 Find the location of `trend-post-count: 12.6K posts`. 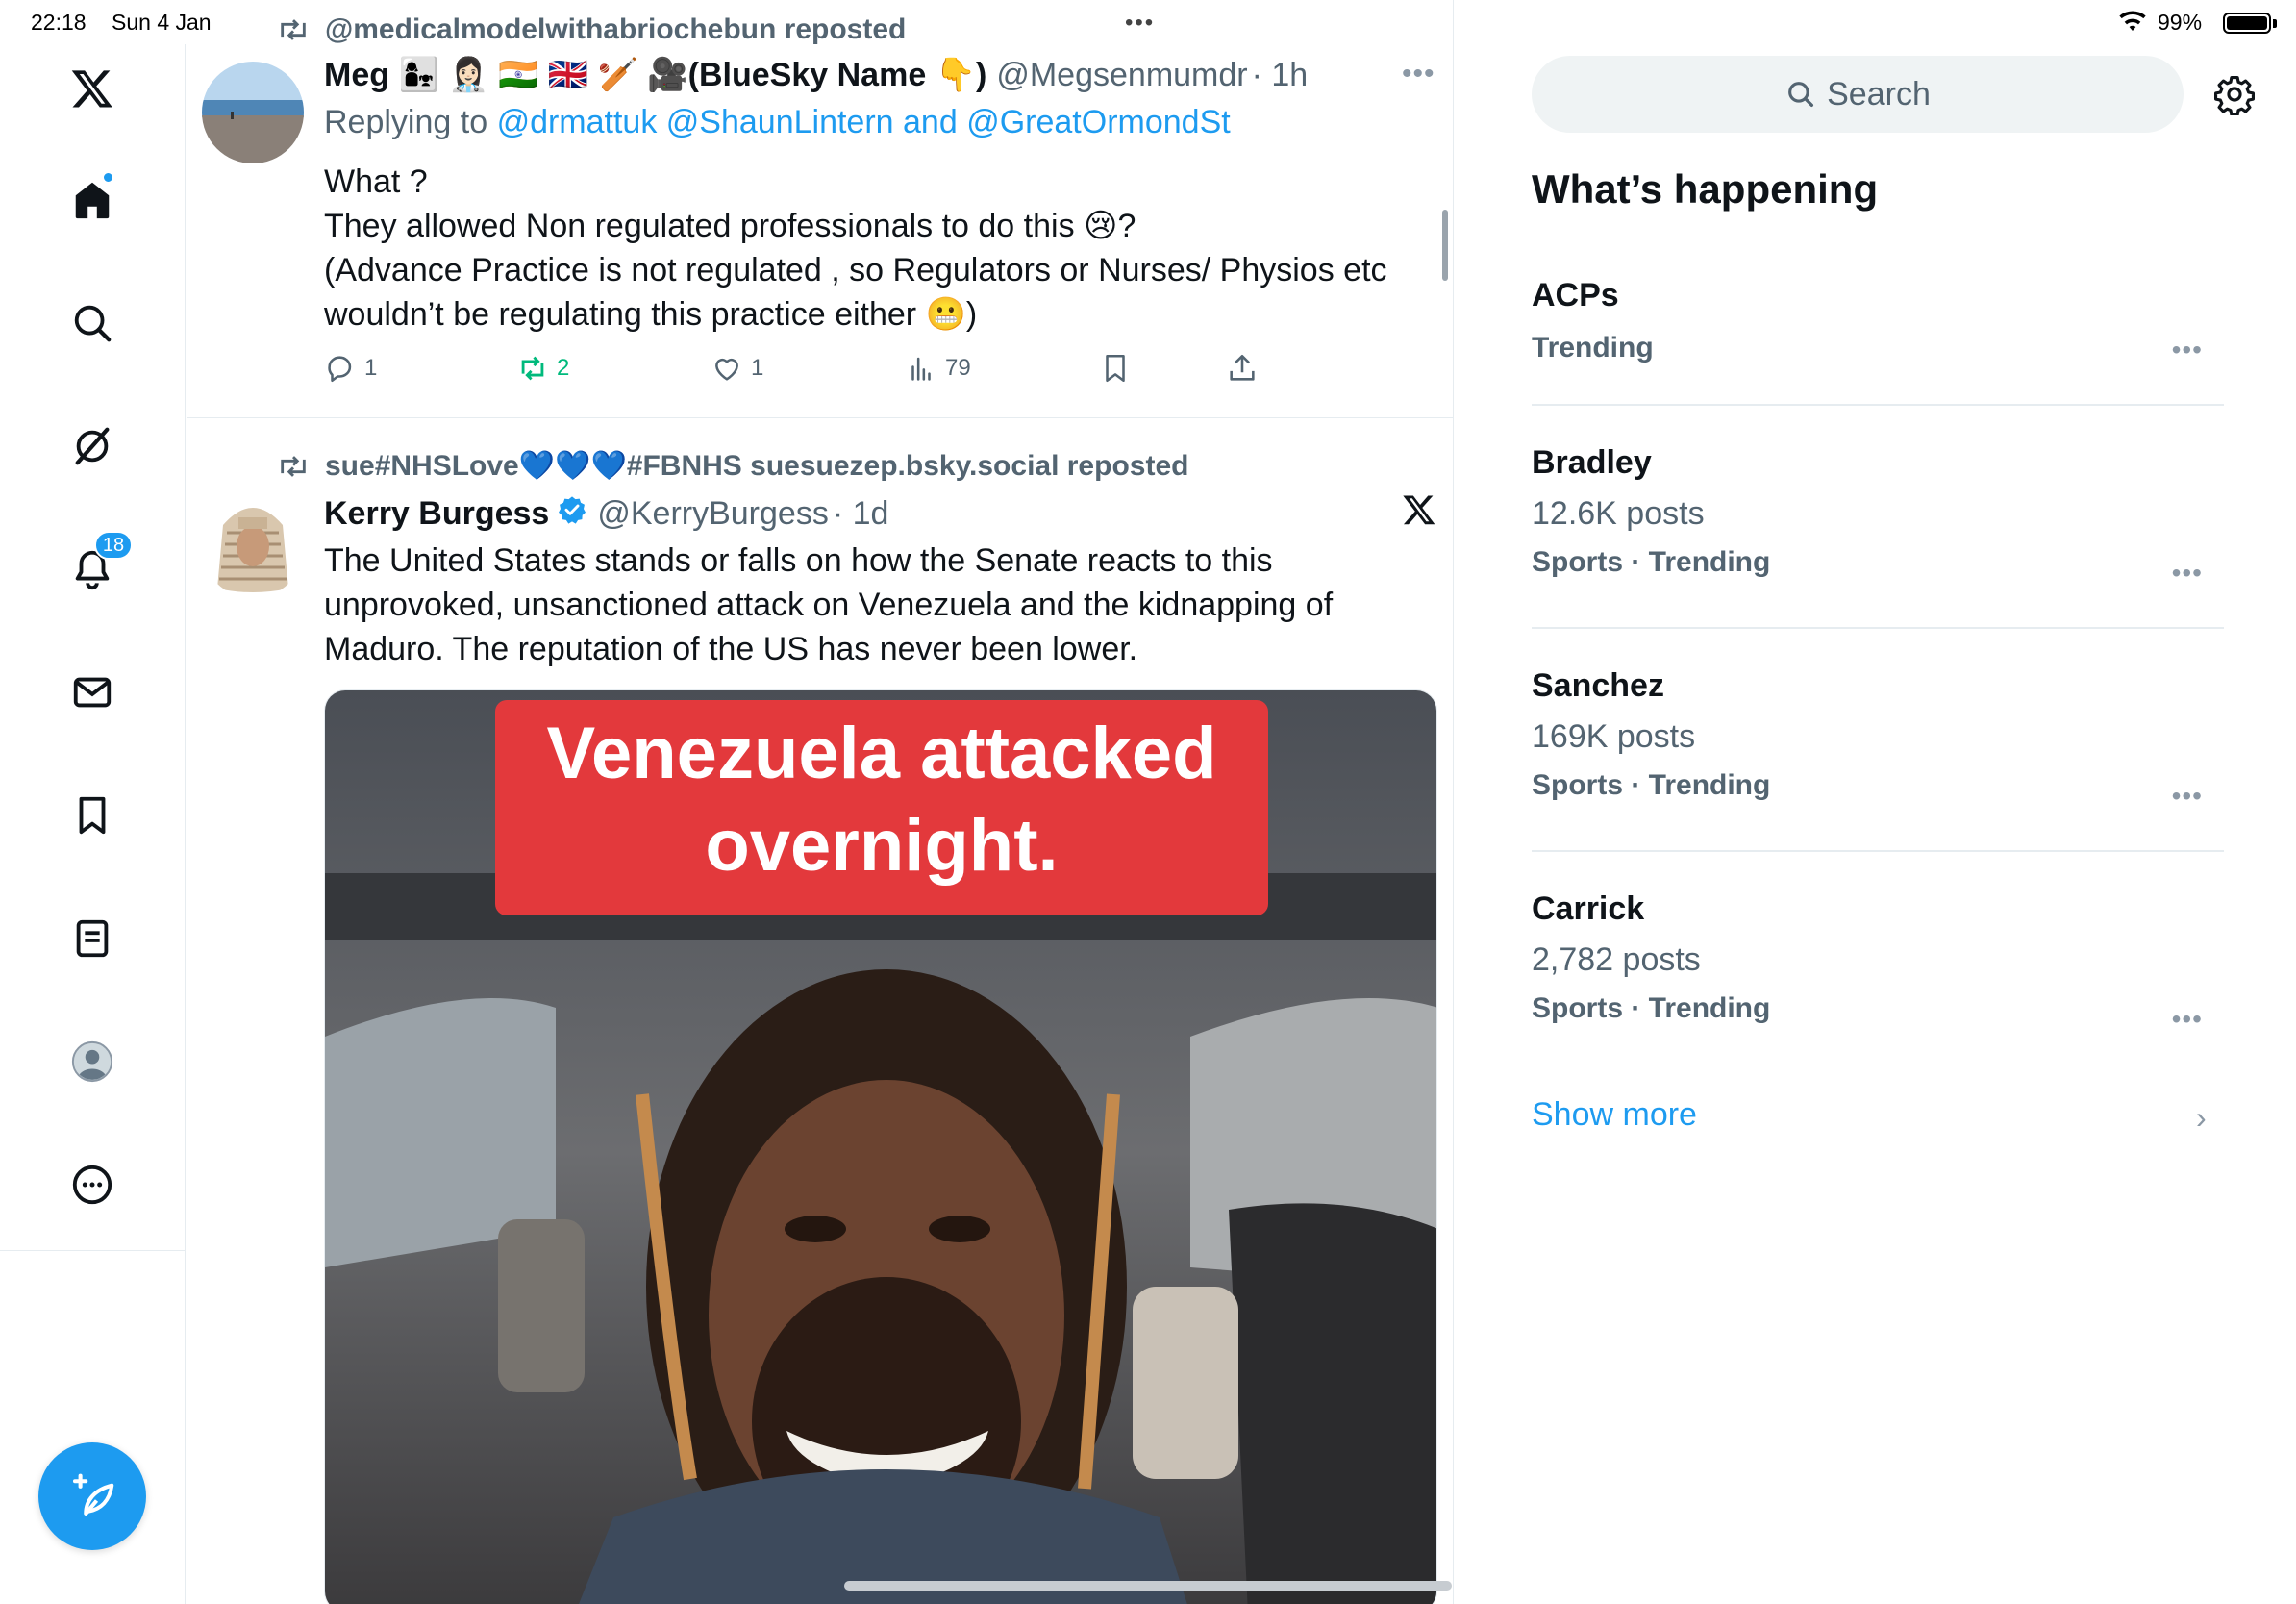

trend-post-count: 12.6K posts is located at coordinates (1618, 513).